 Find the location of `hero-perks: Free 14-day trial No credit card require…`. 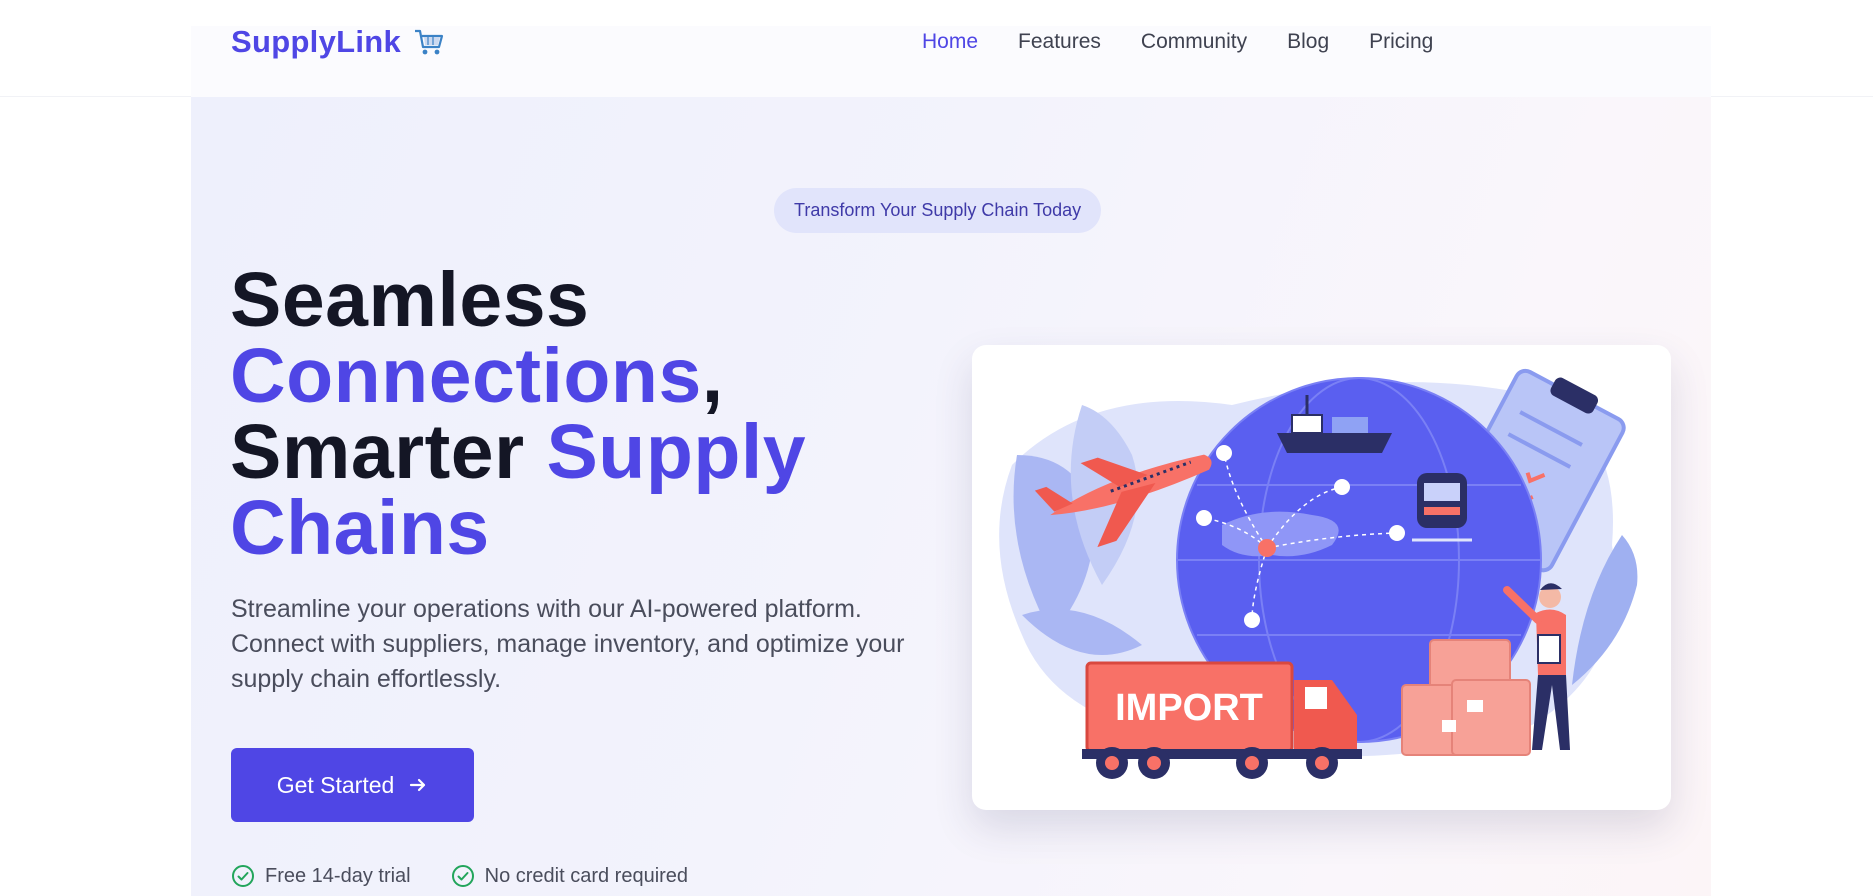

hero-perks: Free 14-day trial No credit card require… is located at coordinates (459, 876).